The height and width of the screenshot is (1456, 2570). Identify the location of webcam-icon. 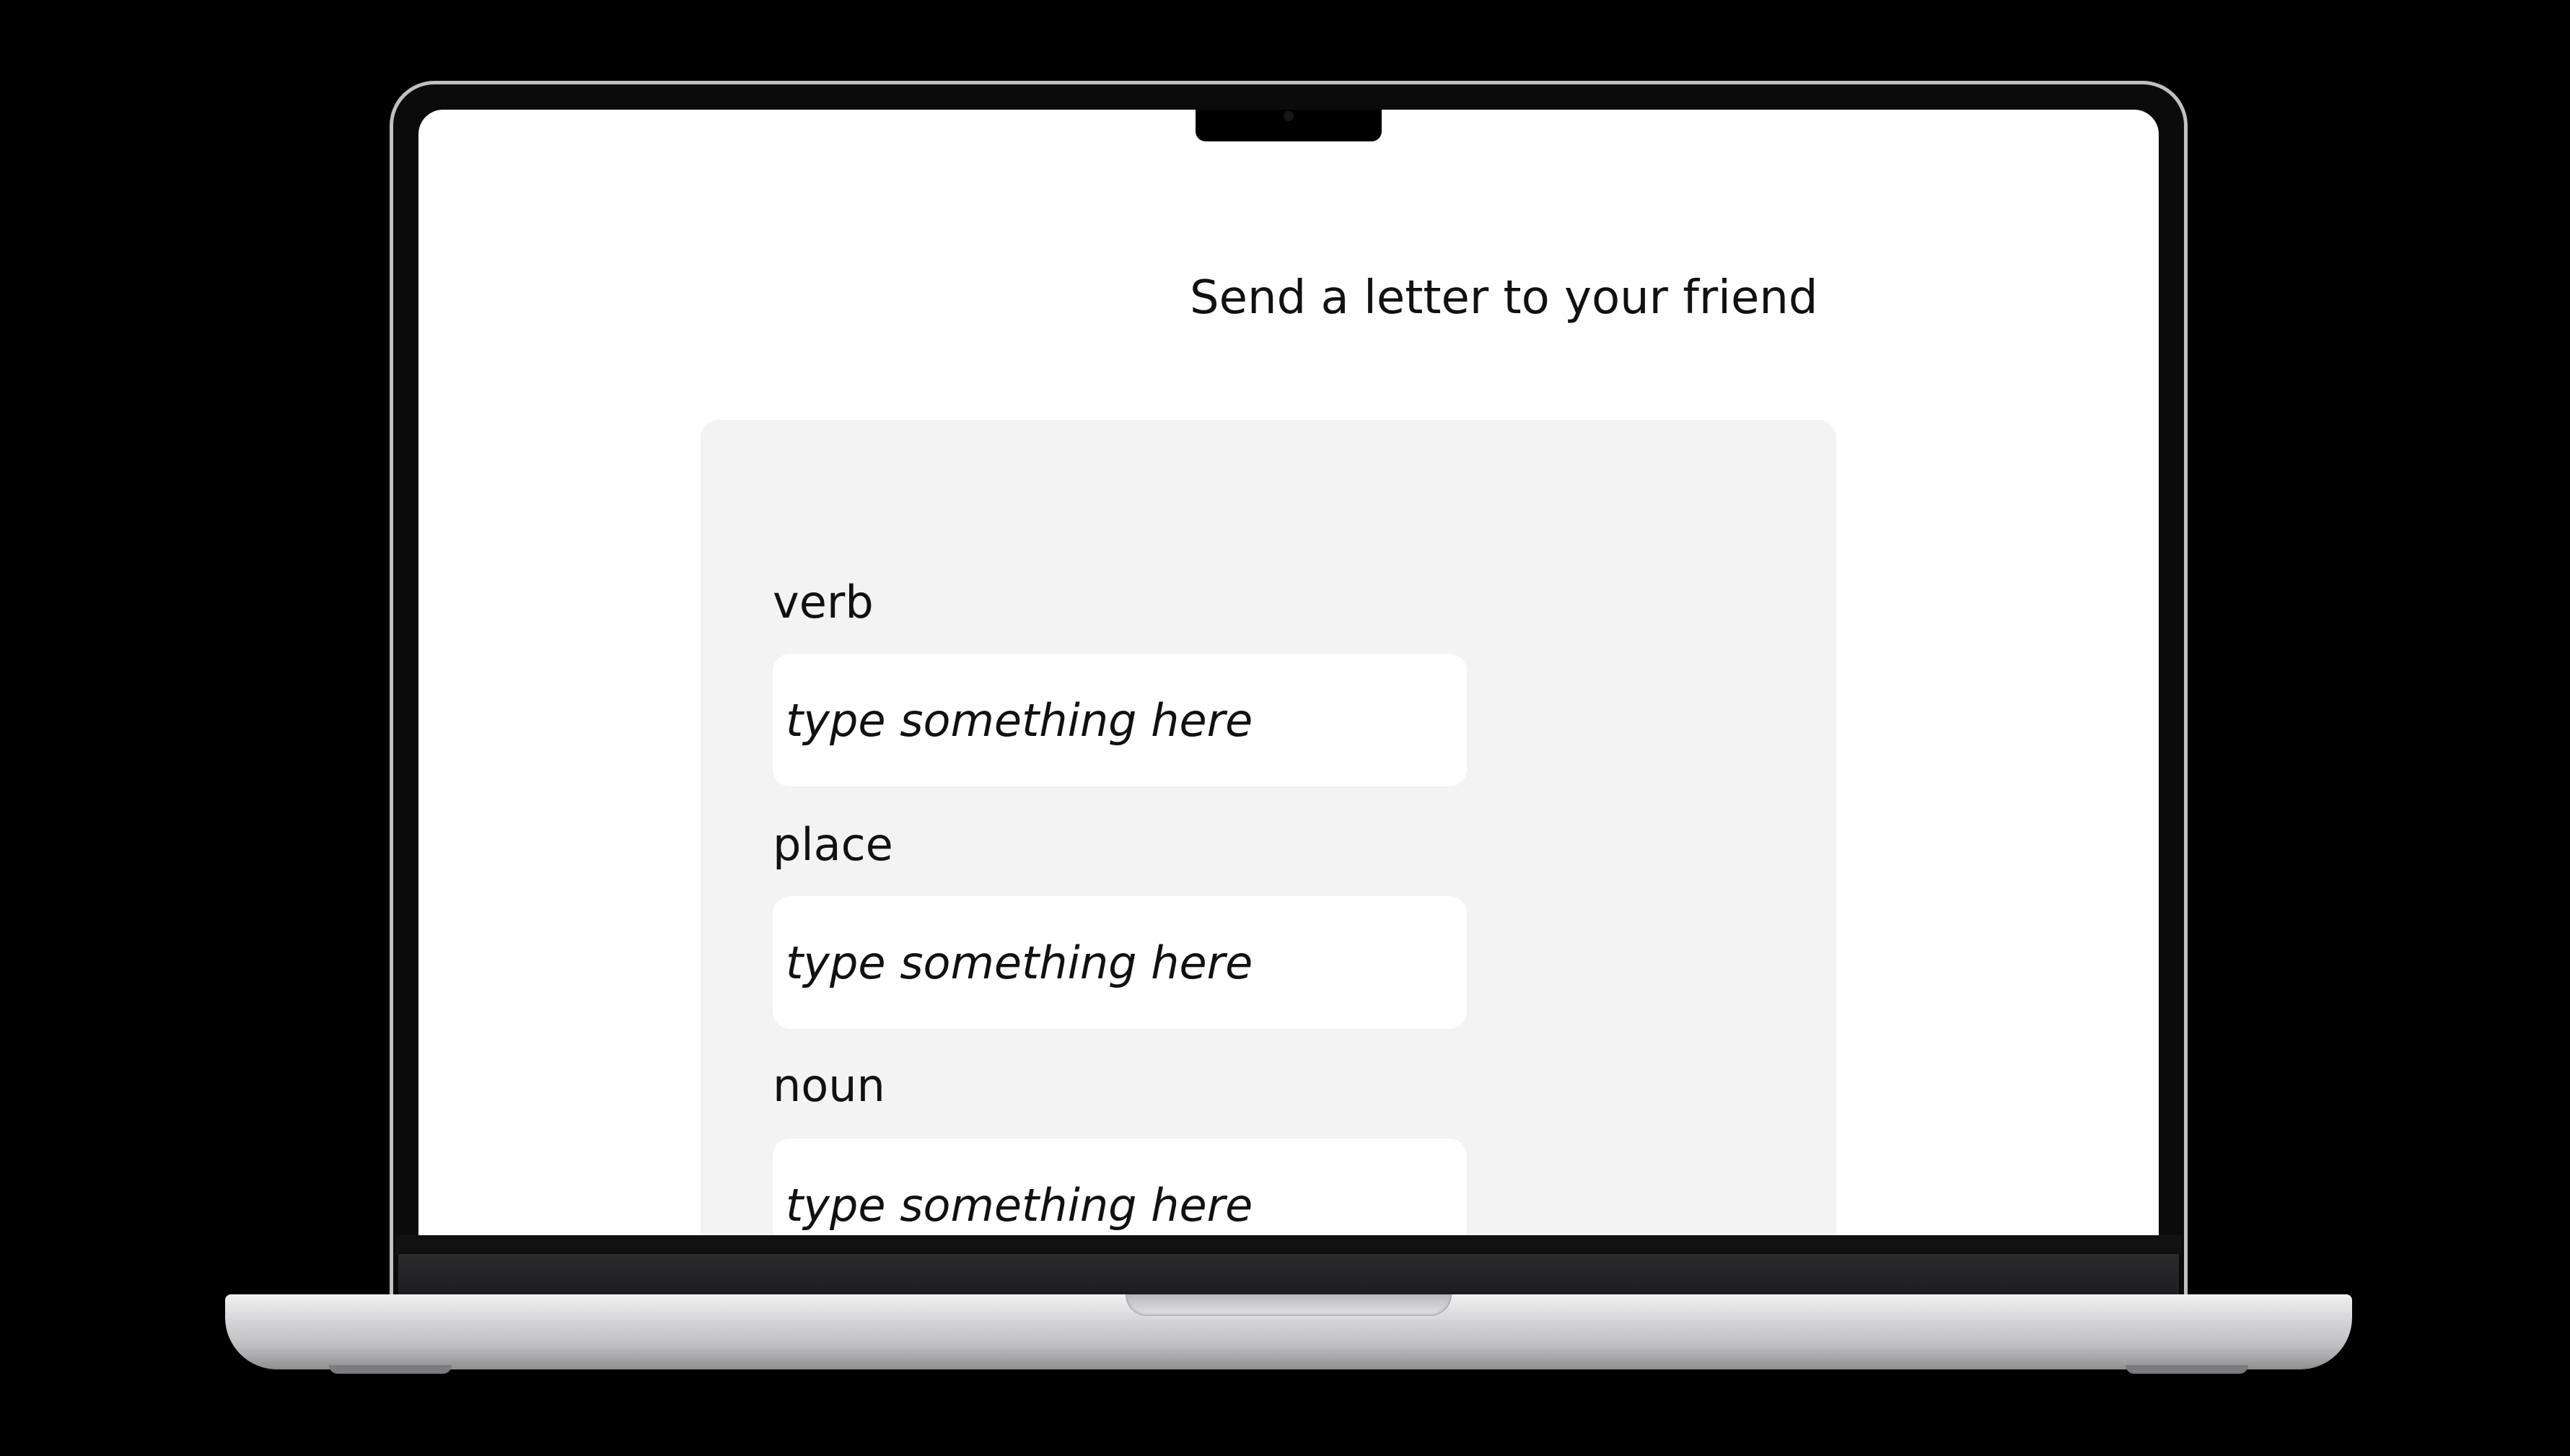
(1289, 116).